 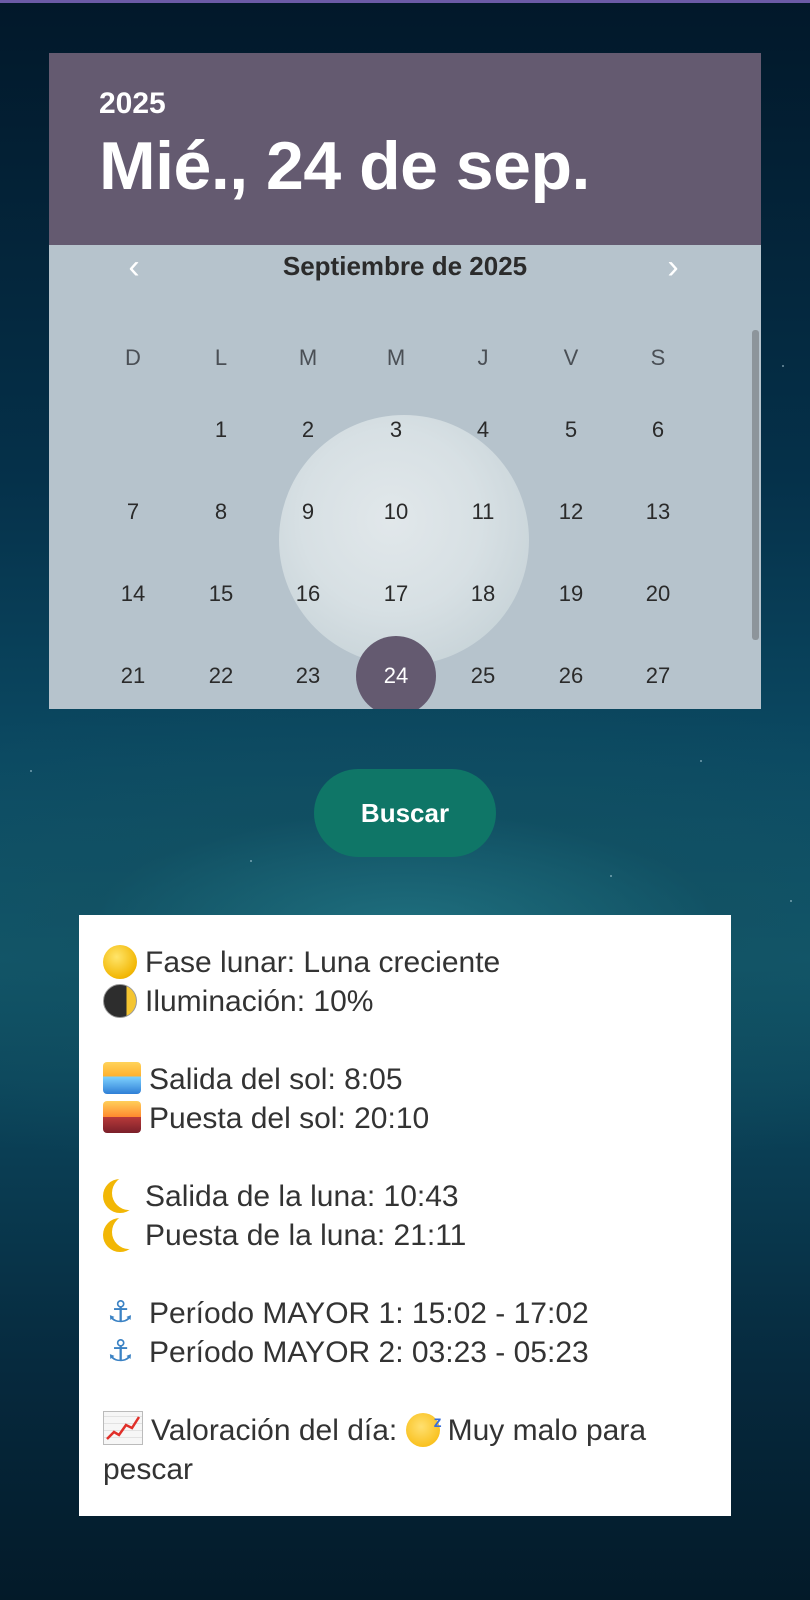 I want to click on major-period-1-row: Período MAYOR 1: 15:02 - 17:02, so click(x=405, y=1313).